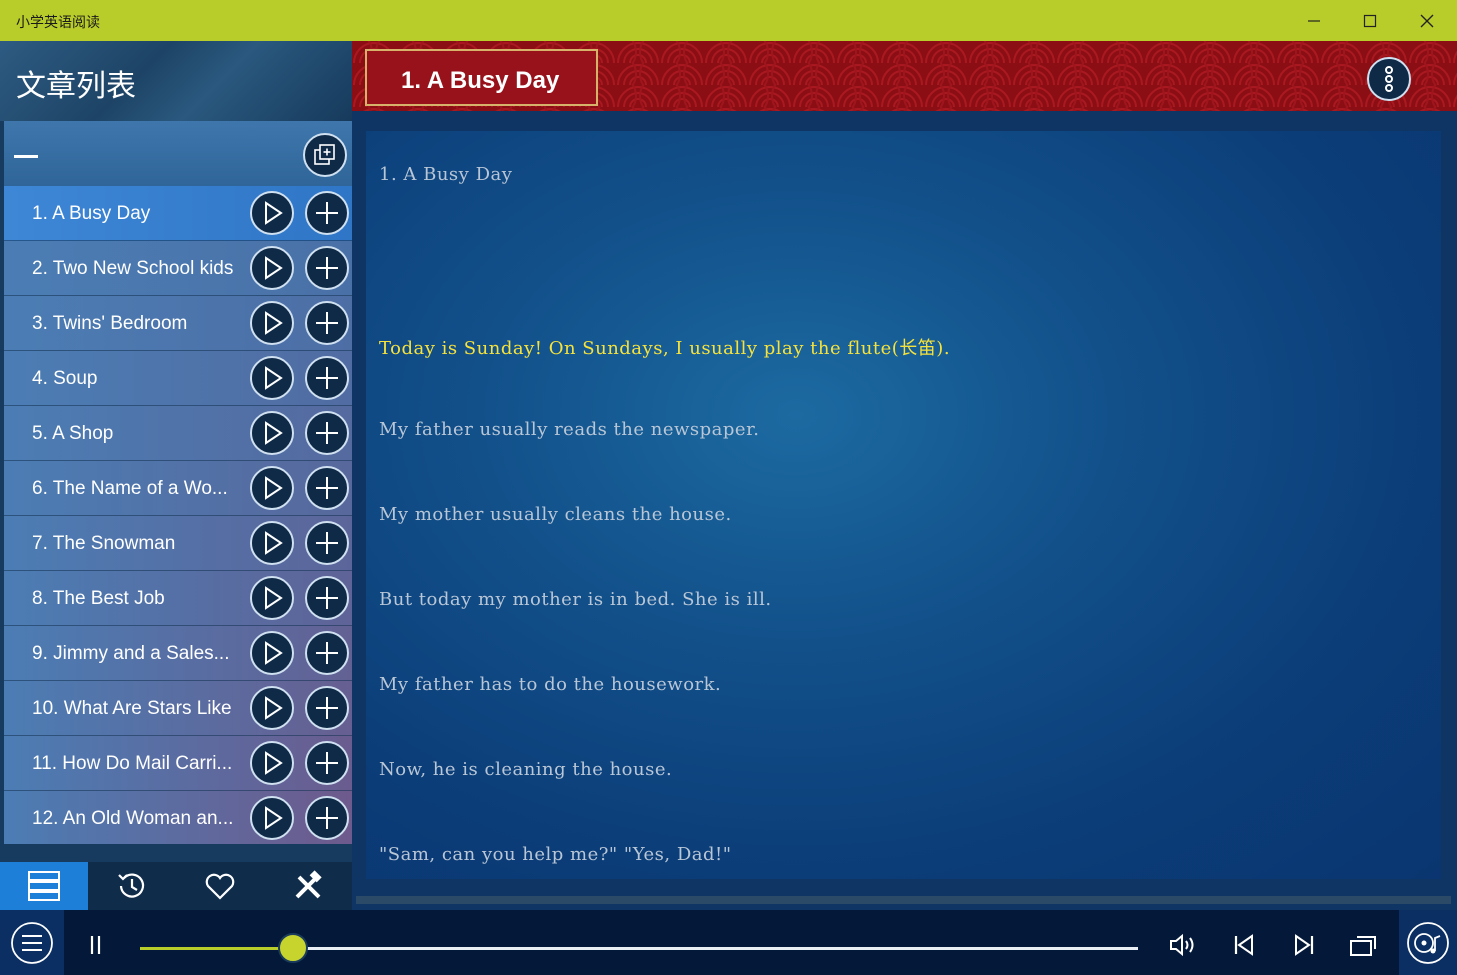 This screenshot has width=1457, height=975. I want to click on more-options-button, so click(1389, 79).